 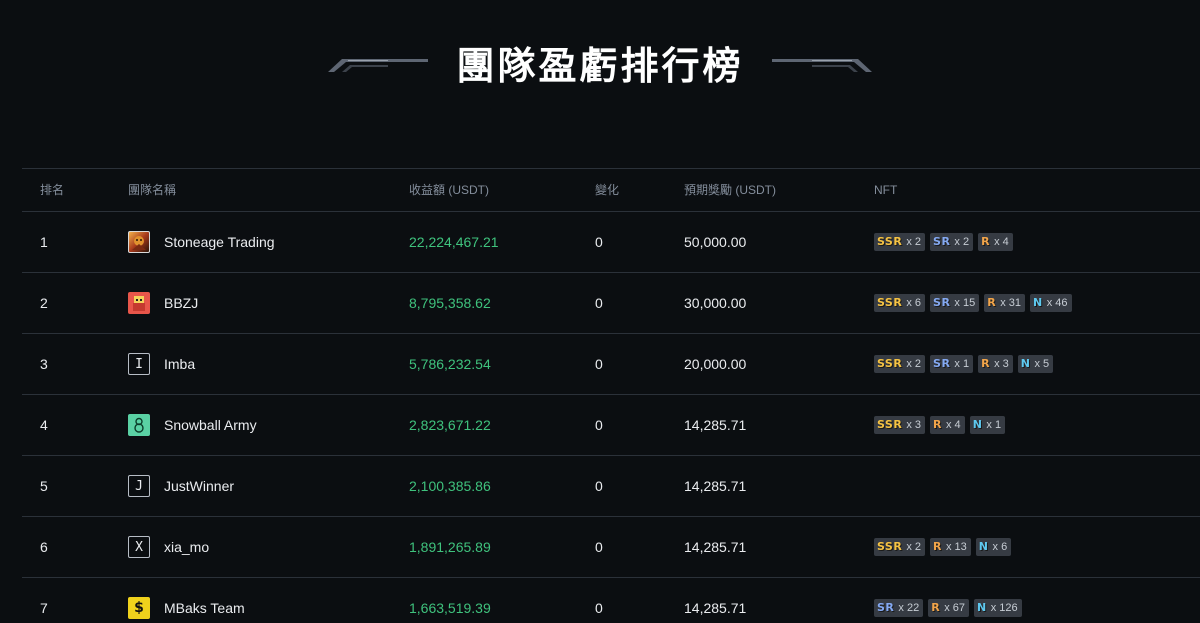 What do you see at coordinates (1035, 364) in the screenshot?
I see `nft-badge: Nx 5` at bounding box center [1035, 364].